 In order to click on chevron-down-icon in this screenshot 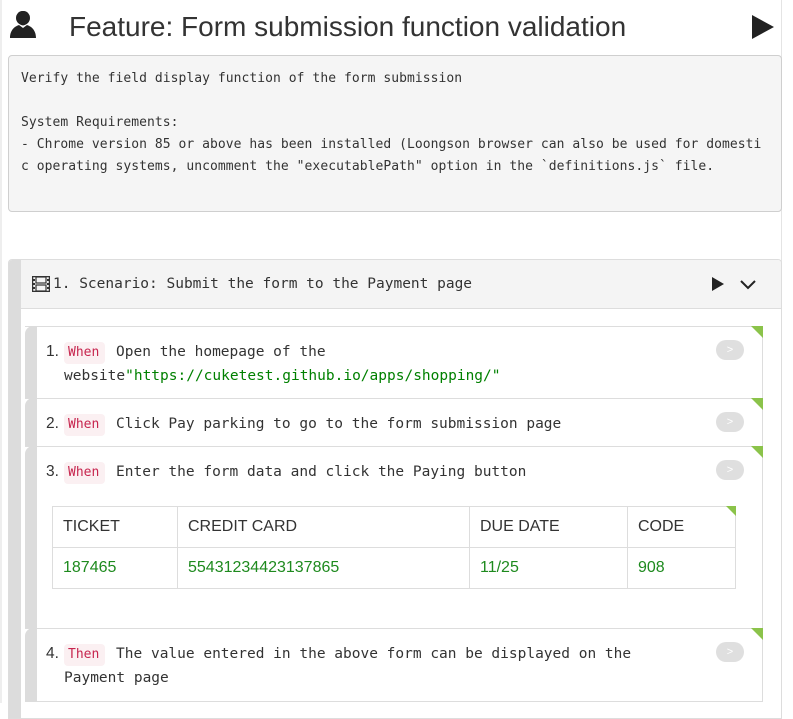, I will do `click(748, 284)`.